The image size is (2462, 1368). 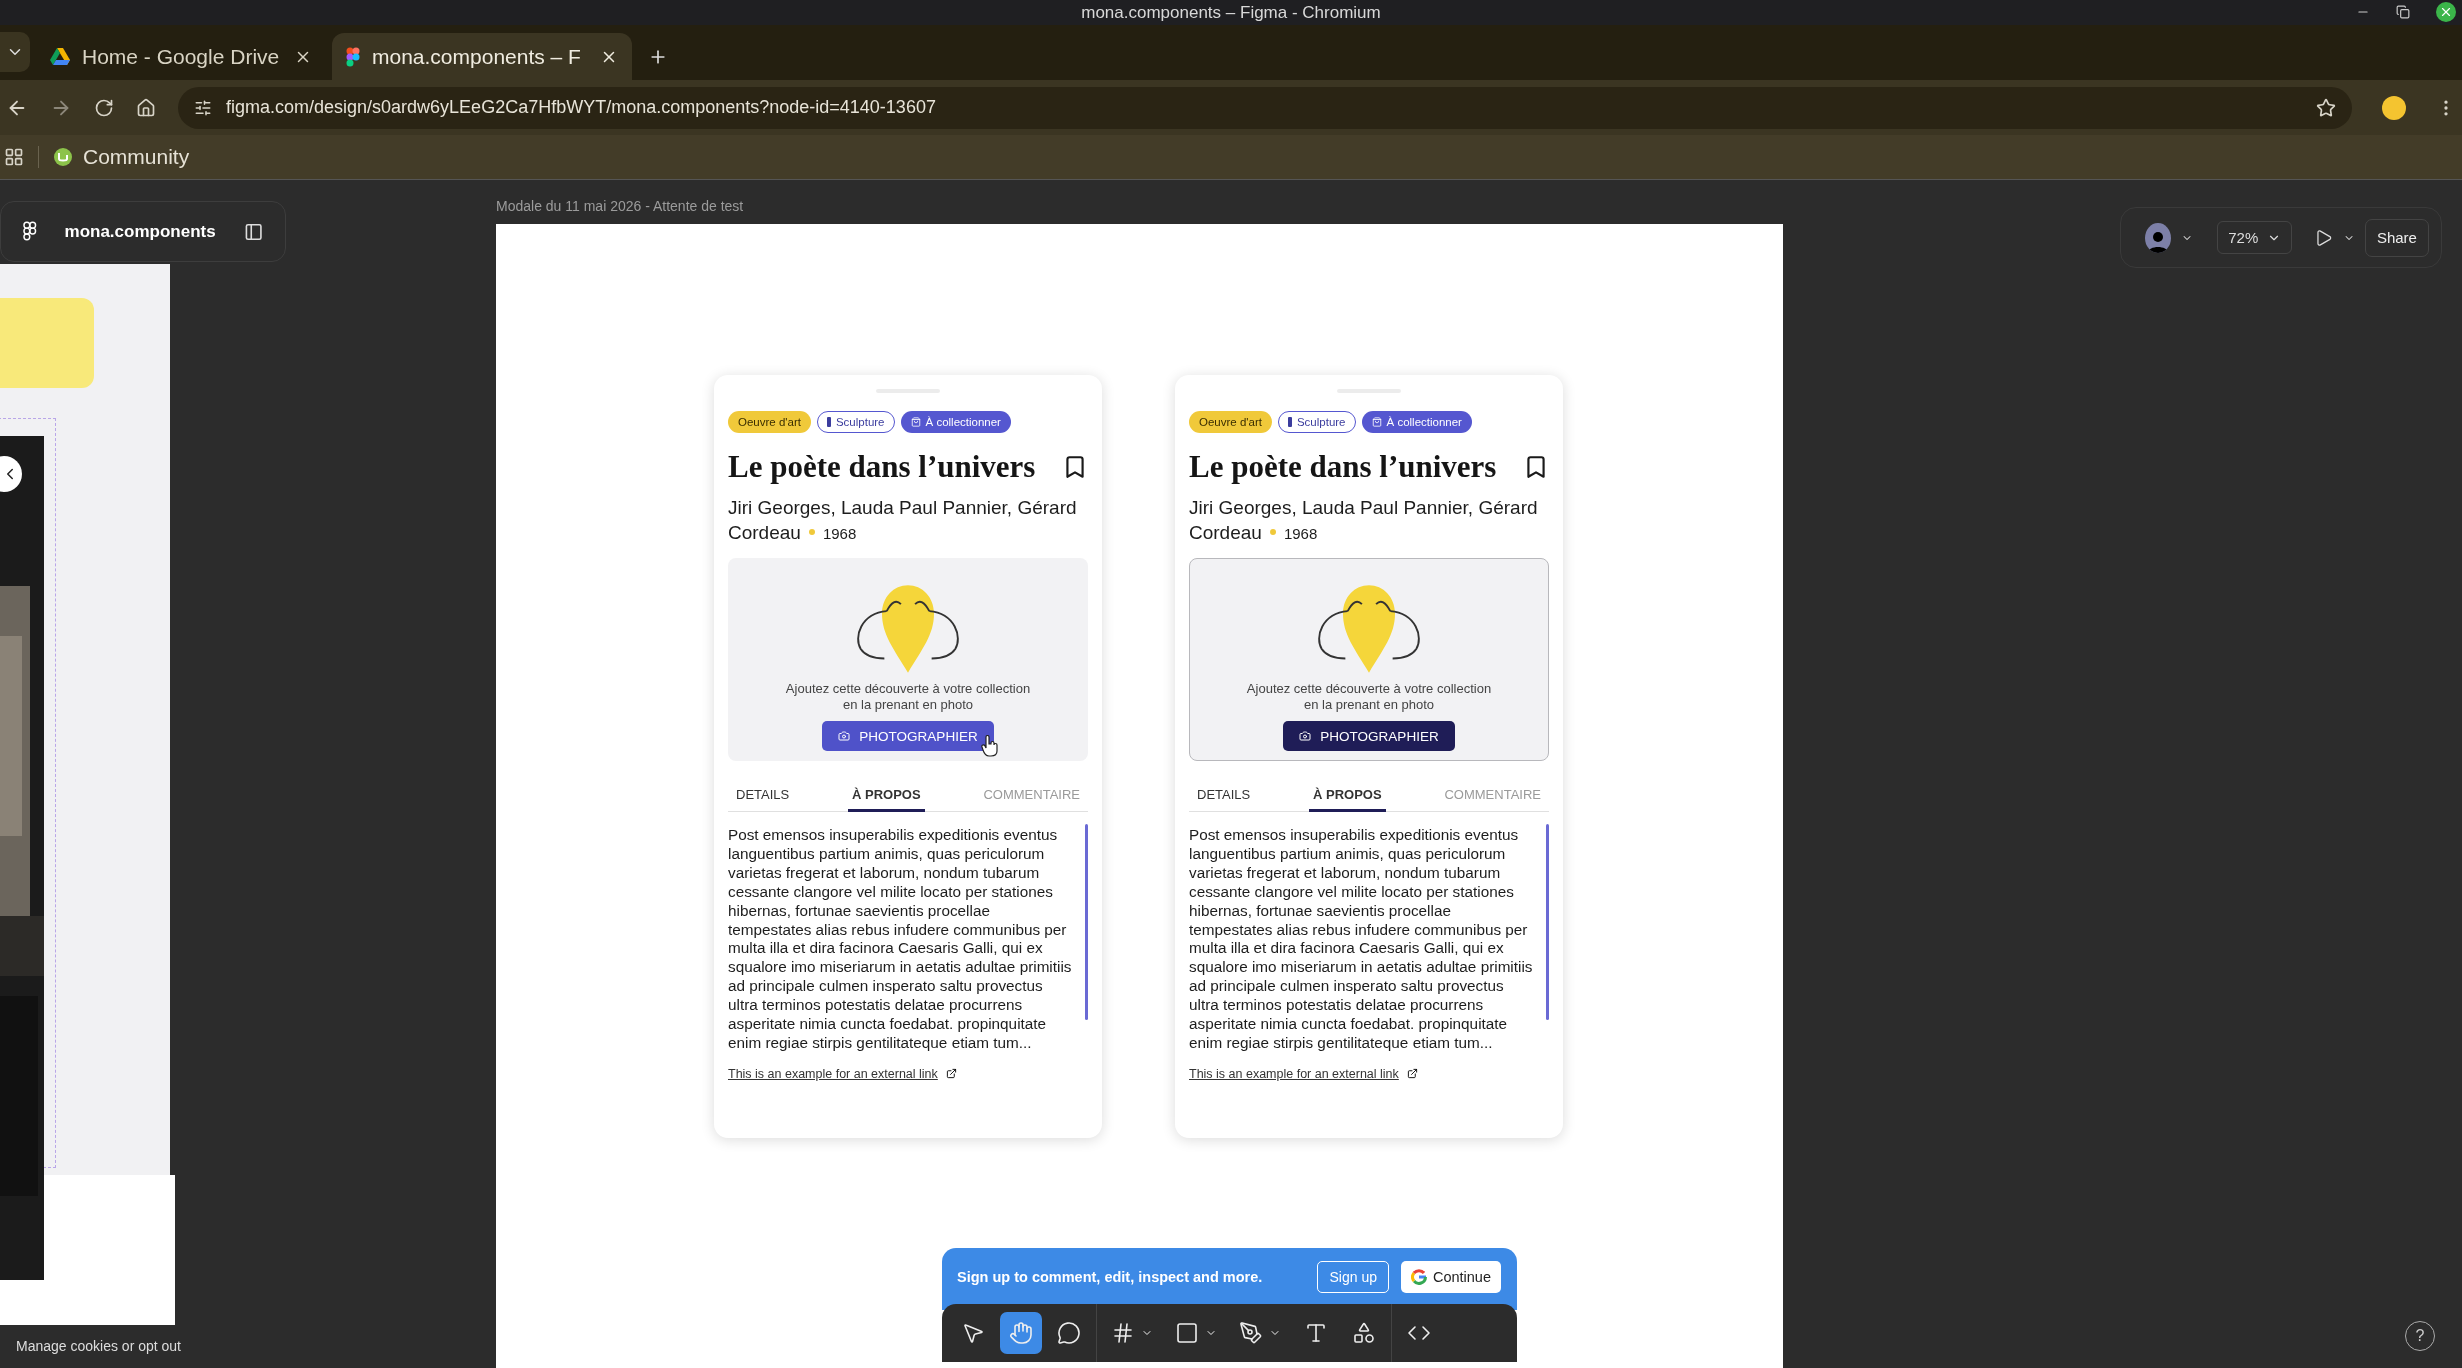 What do you see at coordinates (1069, 1333) in the screenshot?
I see `comment-icon` at bounding box center [1069, 1333].